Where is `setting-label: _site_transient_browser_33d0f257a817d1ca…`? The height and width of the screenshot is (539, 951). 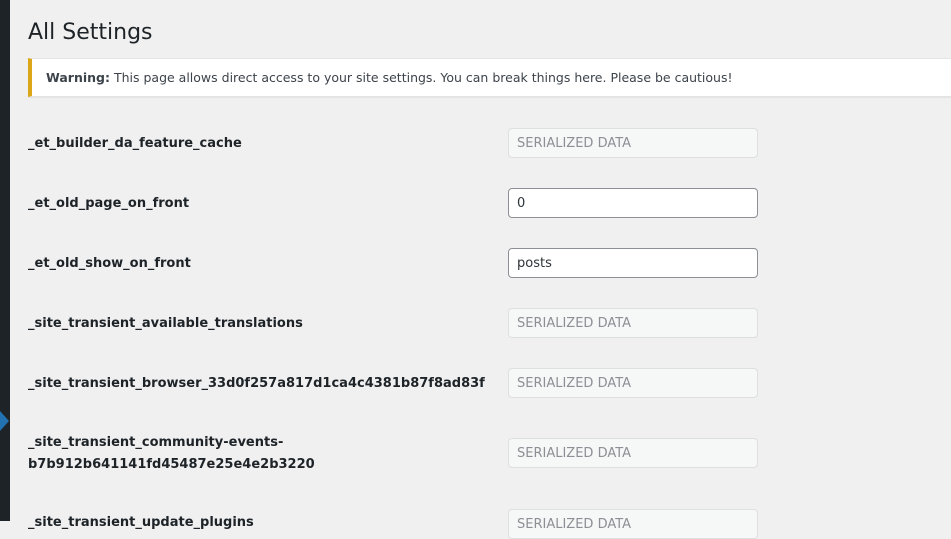 setting-label: _site_transient_browser_33d0f257a817d1ca… is located at coordinates (256, 383).